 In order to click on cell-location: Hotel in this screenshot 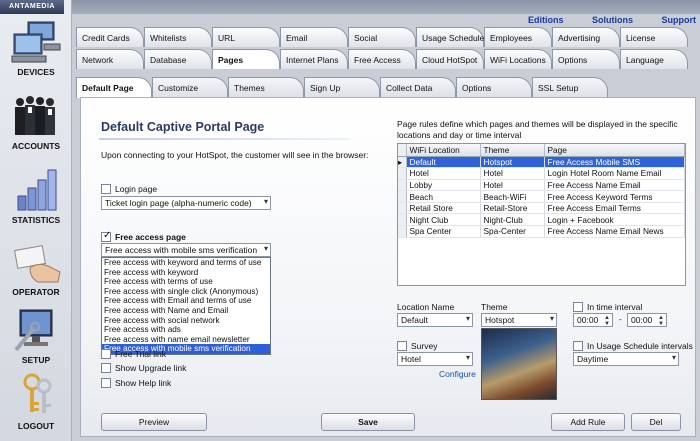, I will do `click(443, 173)`.